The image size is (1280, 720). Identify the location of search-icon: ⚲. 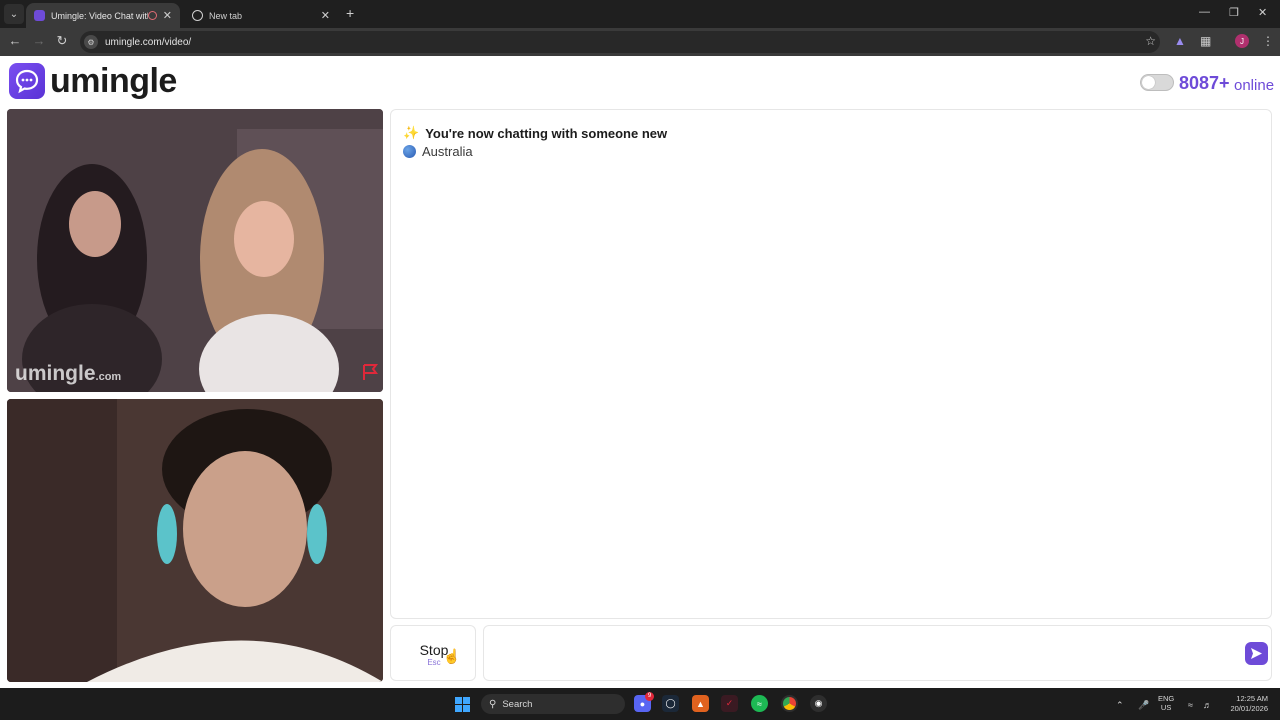
(493, 704).